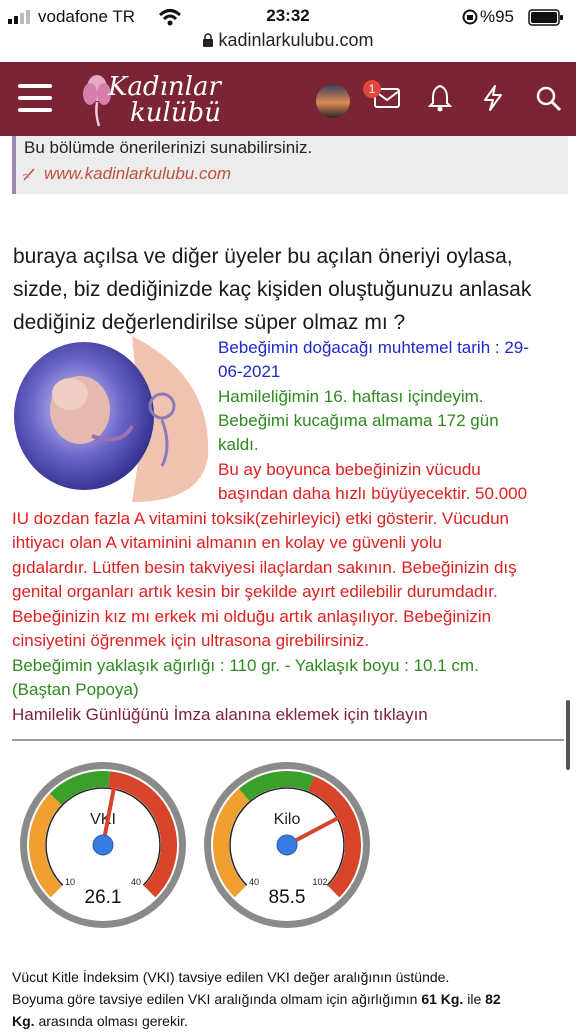 Image resolution: width=576 pixels, height=1032 pixels. Describe the element at coordinates (35, 99) in the screenshot. I see `menu-icon` at that location.